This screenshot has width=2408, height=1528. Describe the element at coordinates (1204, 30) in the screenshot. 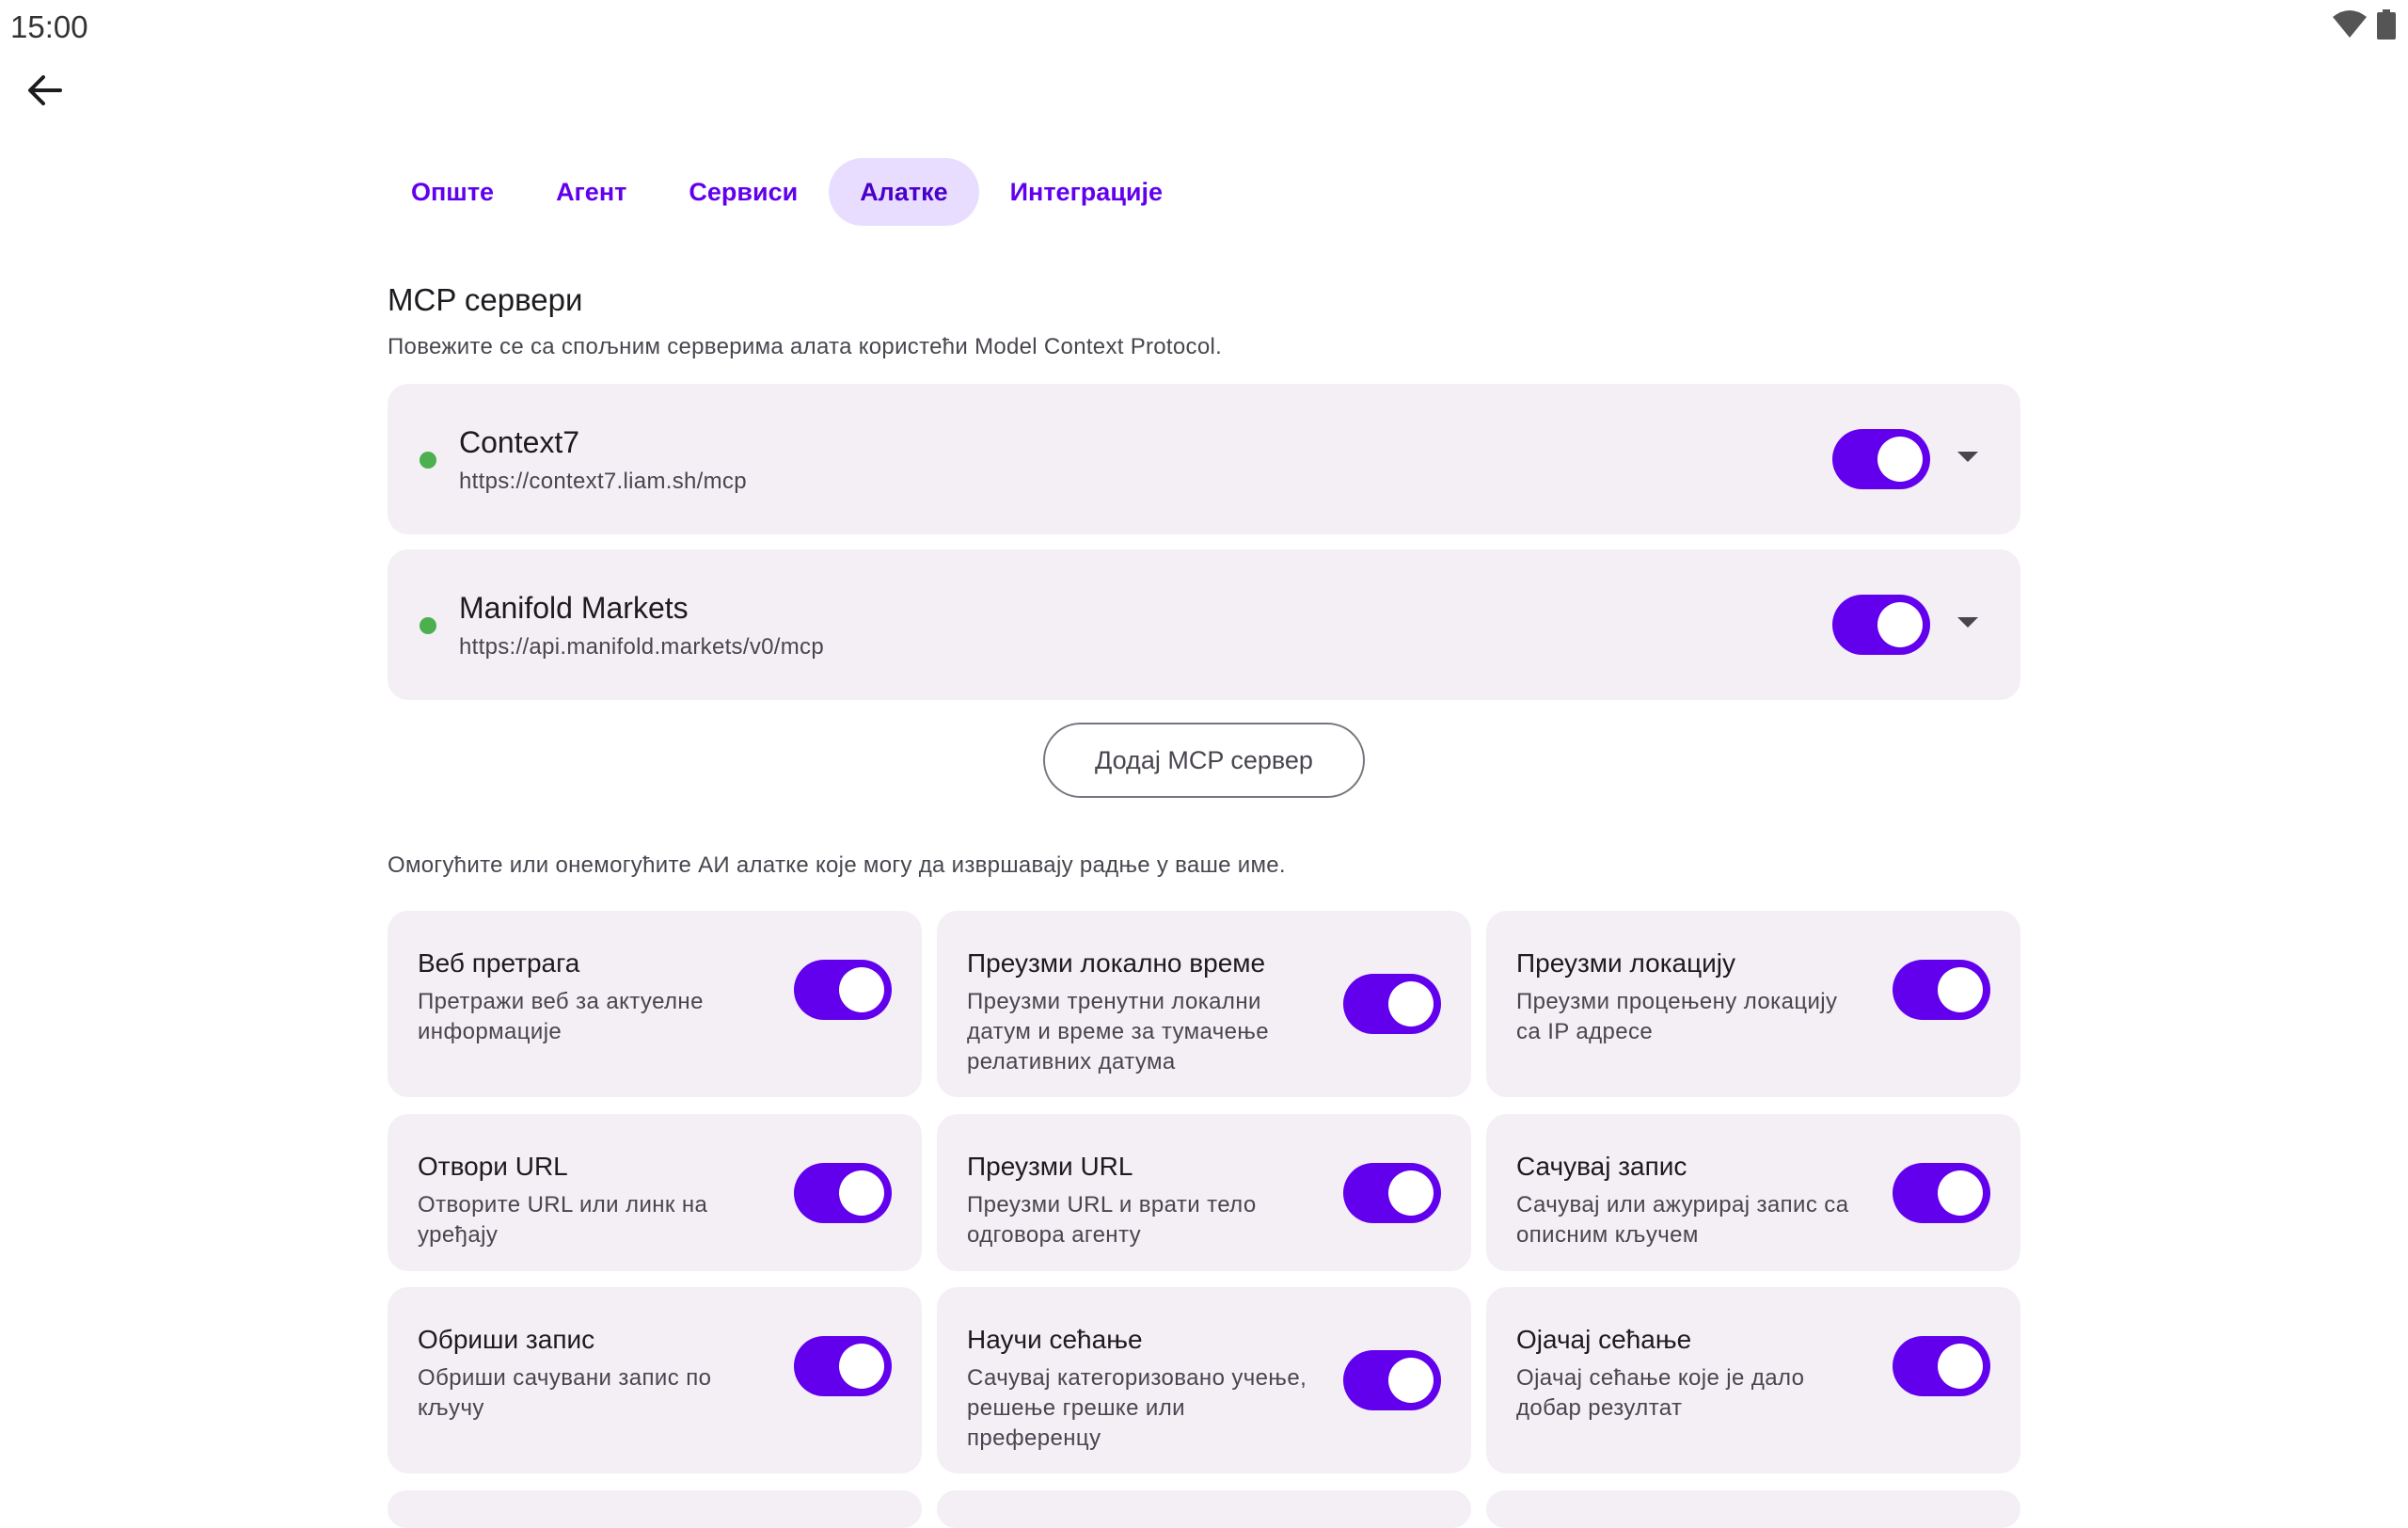

I see `status-bar: 15:00` at that location.